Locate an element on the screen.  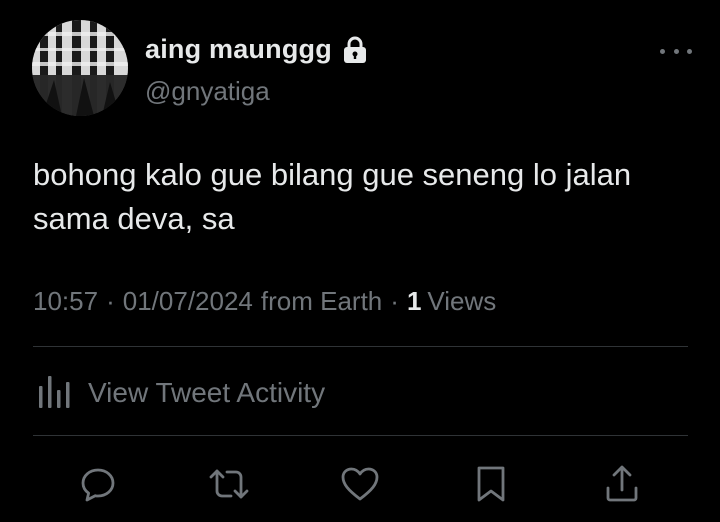
user-handle: @gnyatiga is located at coordinates (207, 91).